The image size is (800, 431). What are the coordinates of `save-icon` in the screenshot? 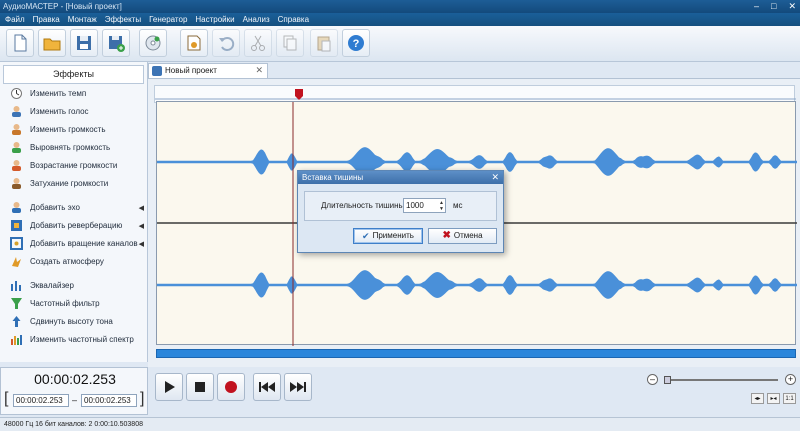 It's located at (84, 43).